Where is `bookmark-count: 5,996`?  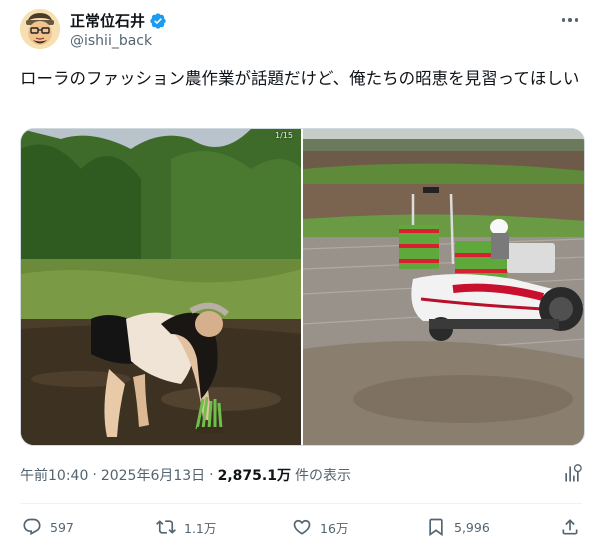
bookmark-count: 5,996 is located at coordinates (472, 527).